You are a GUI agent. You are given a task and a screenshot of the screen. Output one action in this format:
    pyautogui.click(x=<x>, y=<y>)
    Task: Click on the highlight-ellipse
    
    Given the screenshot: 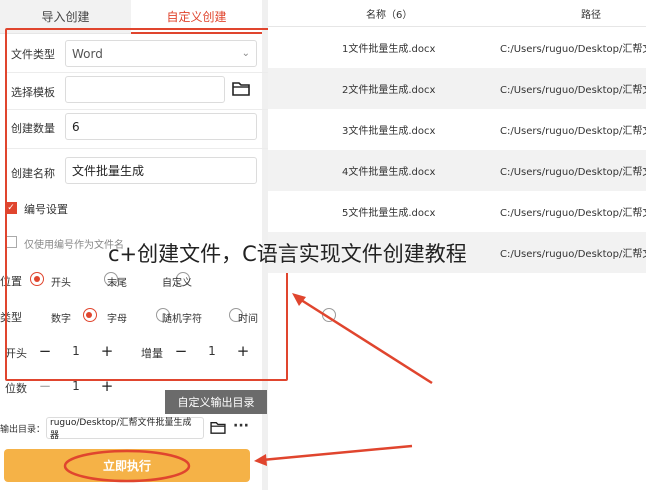 What is the action you would take?
    pyautogui.click(x=127, y=466)
    